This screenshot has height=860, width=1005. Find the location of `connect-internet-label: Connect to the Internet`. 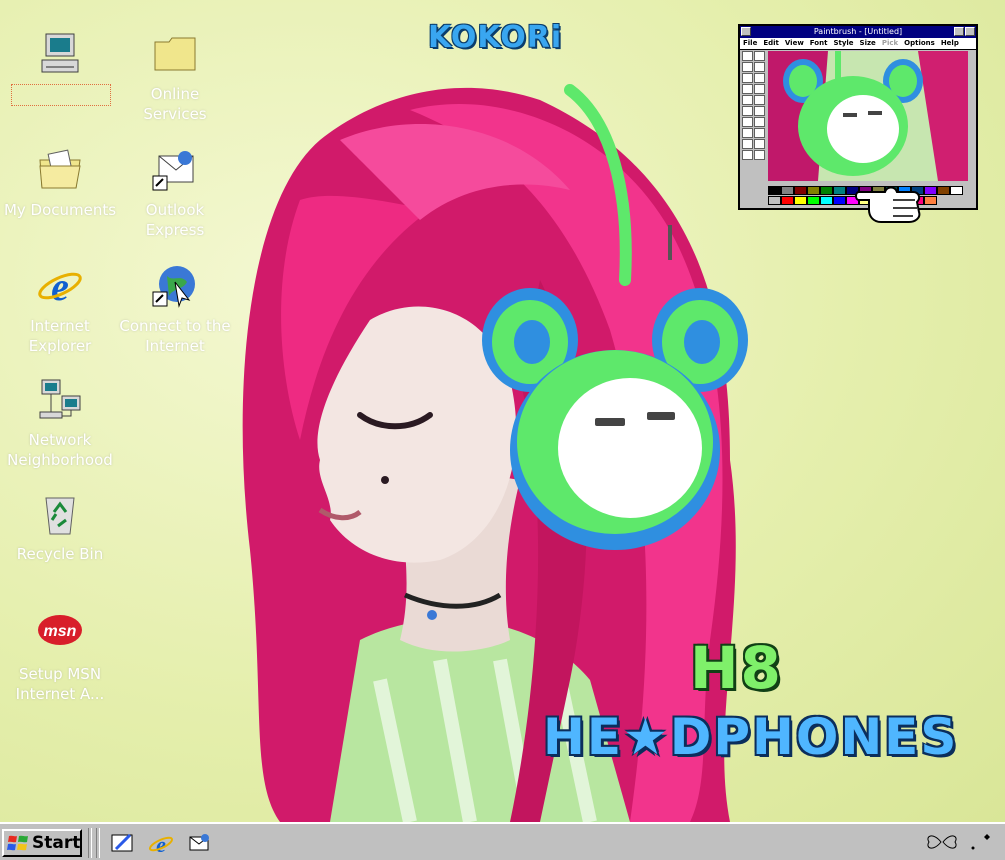

connect-internet-label: Connect to the Internet is located at coordinates (175, 336).